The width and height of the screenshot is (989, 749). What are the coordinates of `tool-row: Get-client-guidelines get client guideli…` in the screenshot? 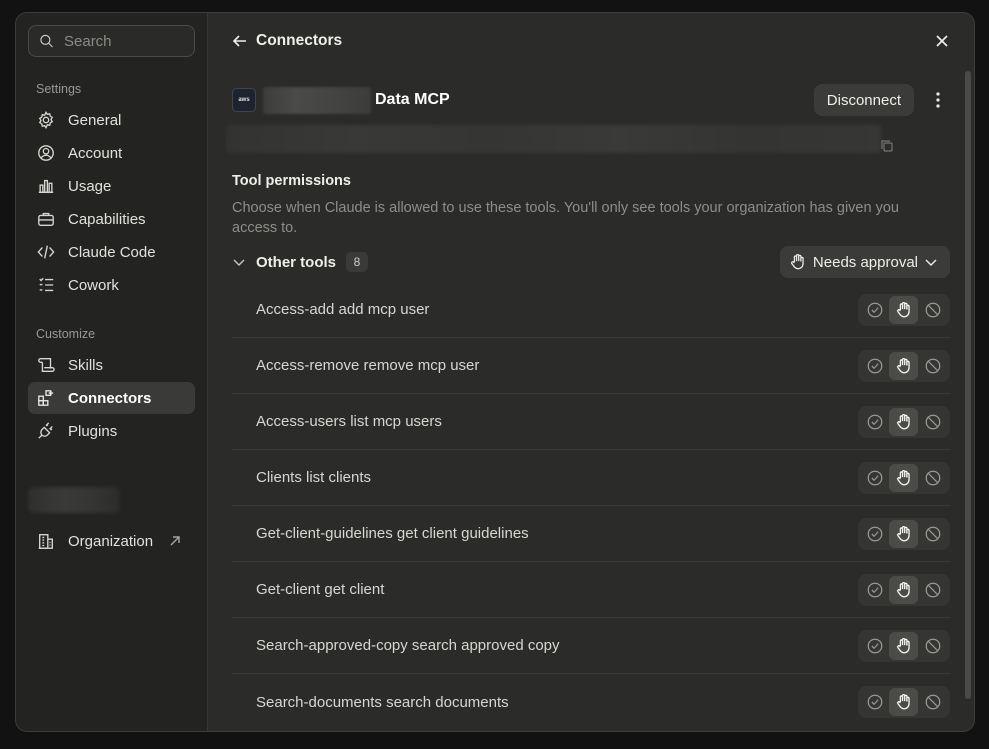 It's located at (591, 534).